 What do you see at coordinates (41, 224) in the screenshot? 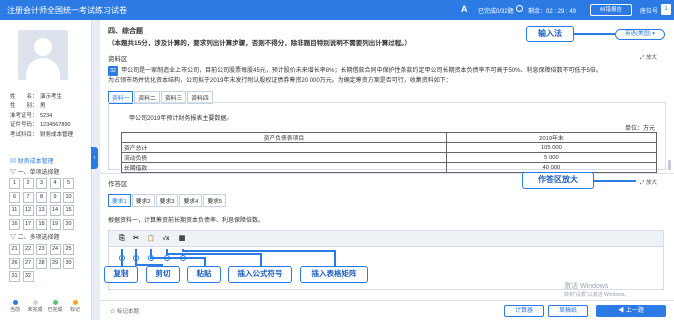
I see `question-nav-cell: 18` at bounding box center [41, 224].